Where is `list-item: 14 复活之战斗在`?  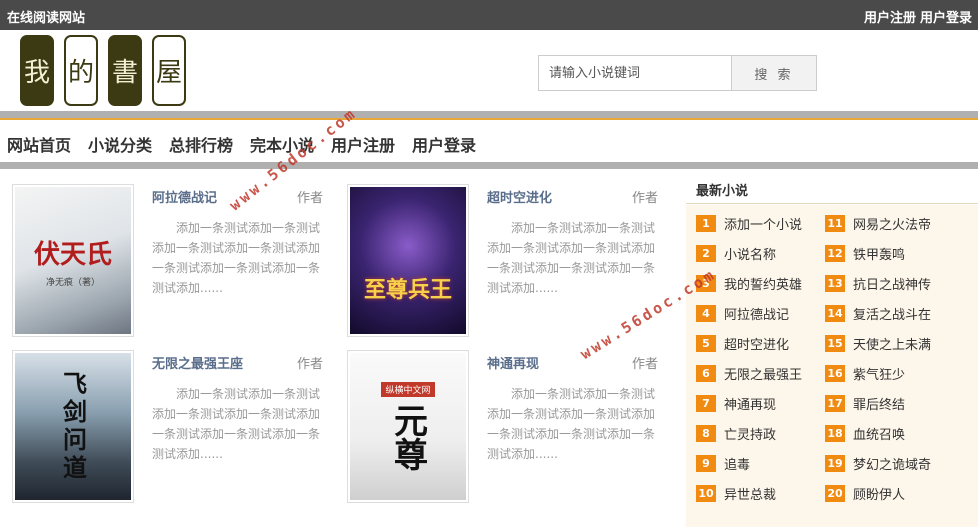
list-item: 14 复活之战斗在 is located at coordinates (878, 314).